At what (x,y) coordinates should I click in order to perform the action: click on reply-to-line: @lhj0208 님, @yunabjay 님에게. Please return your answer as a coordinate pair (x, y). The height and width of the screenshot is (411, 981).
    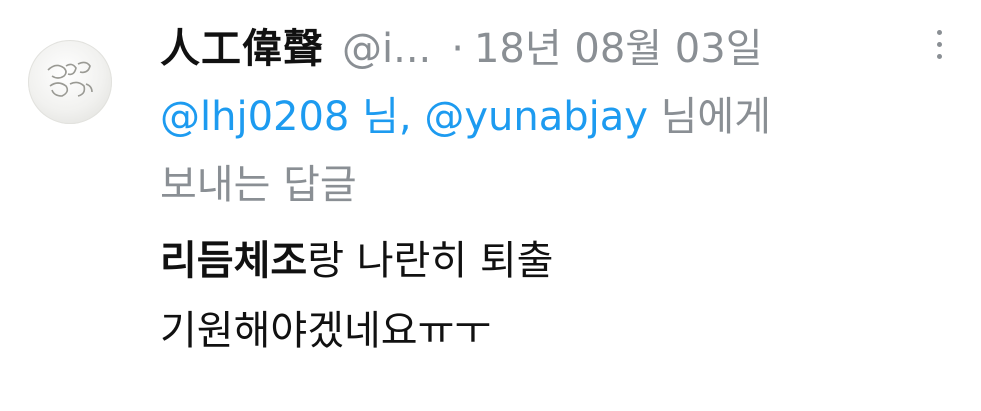
    Looking at the image, I should click on (465, 113).